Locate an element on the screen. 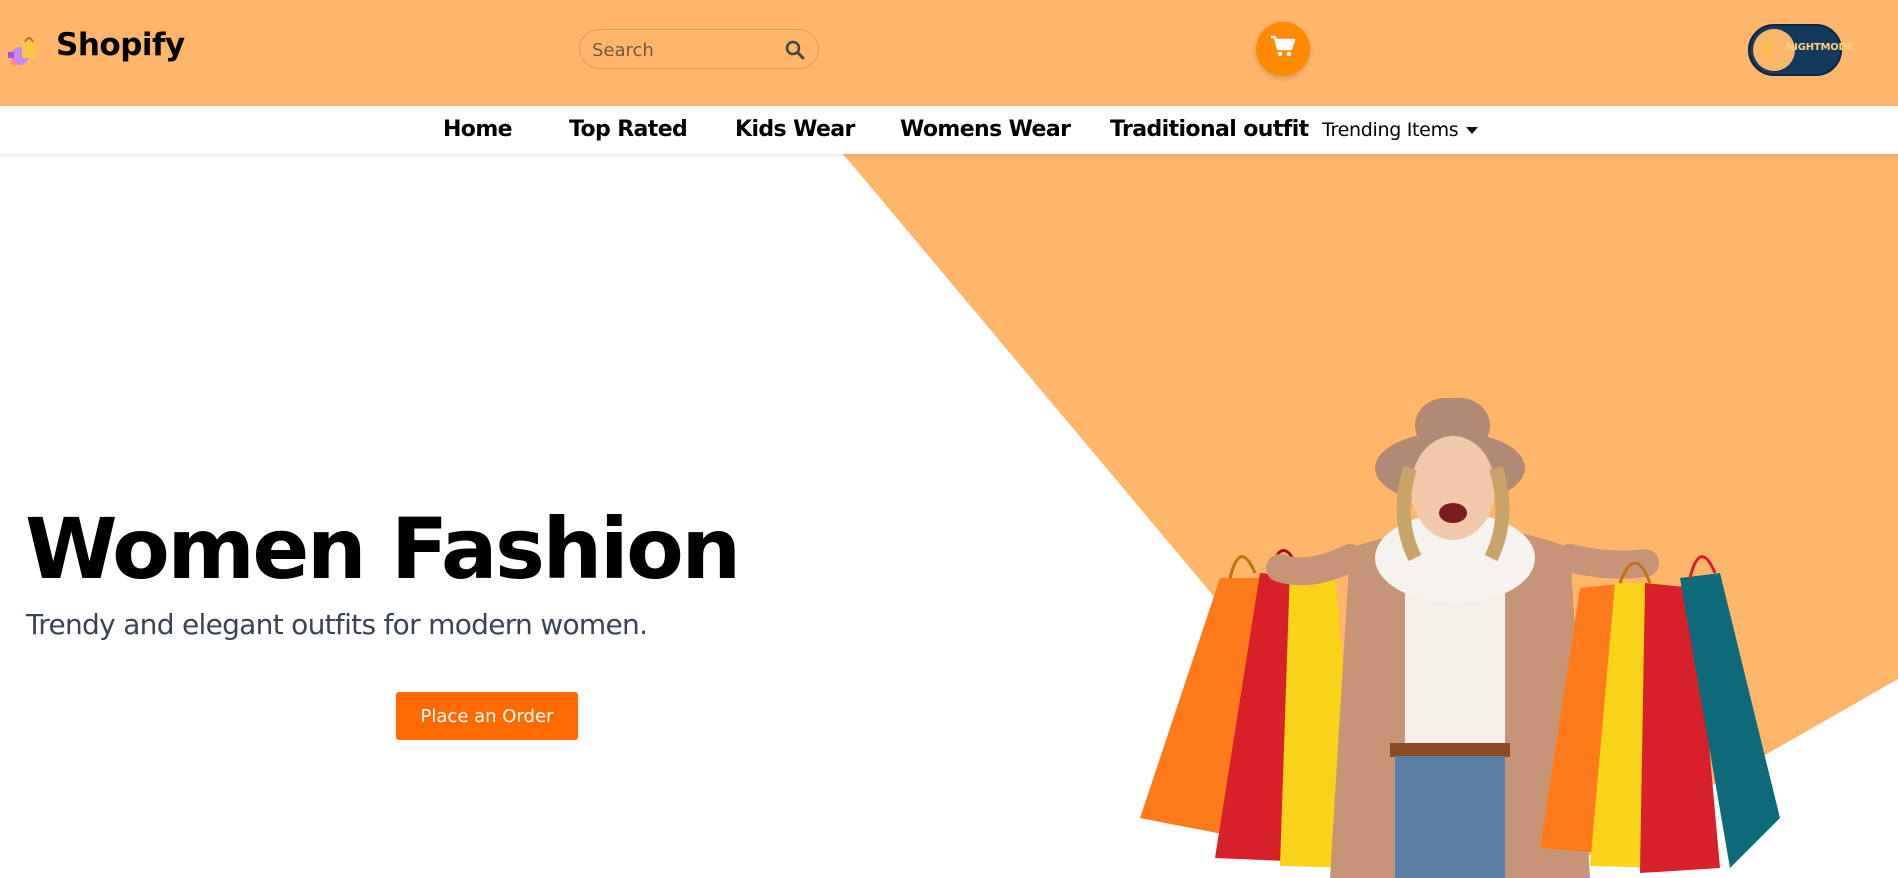 The height and width of the screenshot is (878, 1898). hero-title: Women Fashion is located at coordinates (383, 549).